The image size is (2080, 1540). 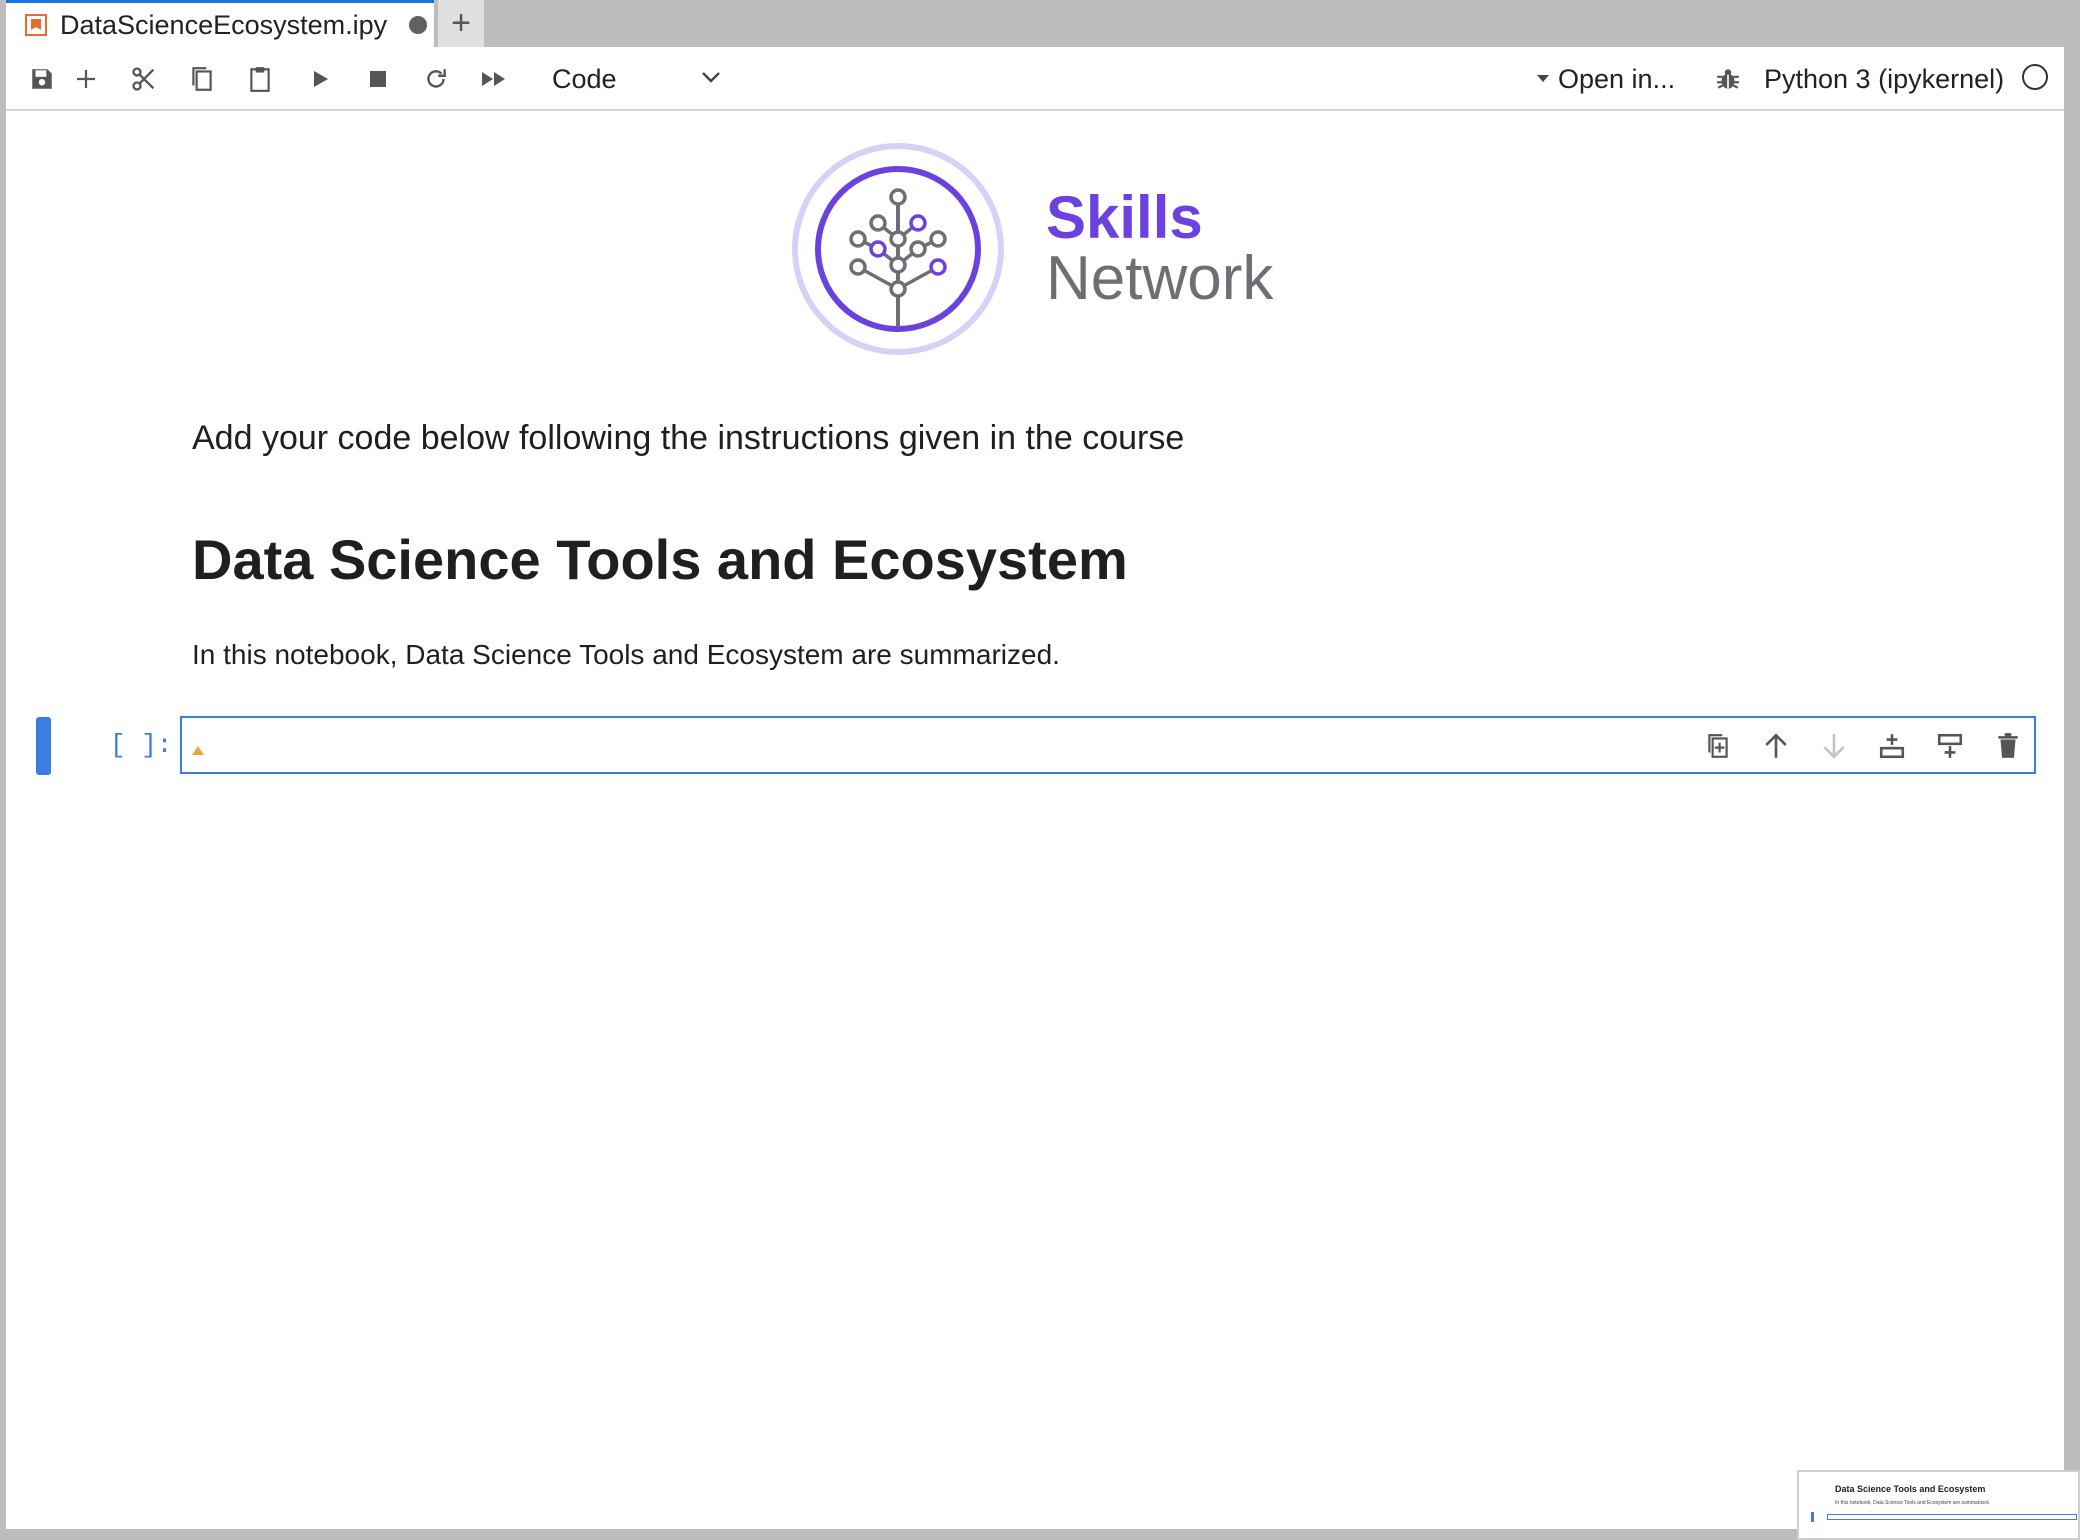 What do you see at coordinates (86, 79) in the screenshot?
I see `add-cell-icon` at bounding box center [86, 79].